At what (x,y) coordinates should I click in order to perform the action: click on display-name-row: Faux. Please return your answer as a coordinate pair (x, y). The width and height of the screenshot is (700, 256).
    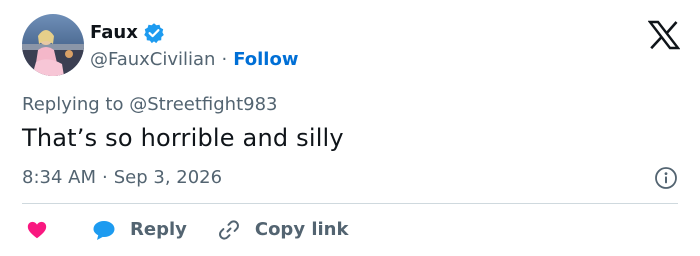
    Looking at the image, I should click on (127, 33).